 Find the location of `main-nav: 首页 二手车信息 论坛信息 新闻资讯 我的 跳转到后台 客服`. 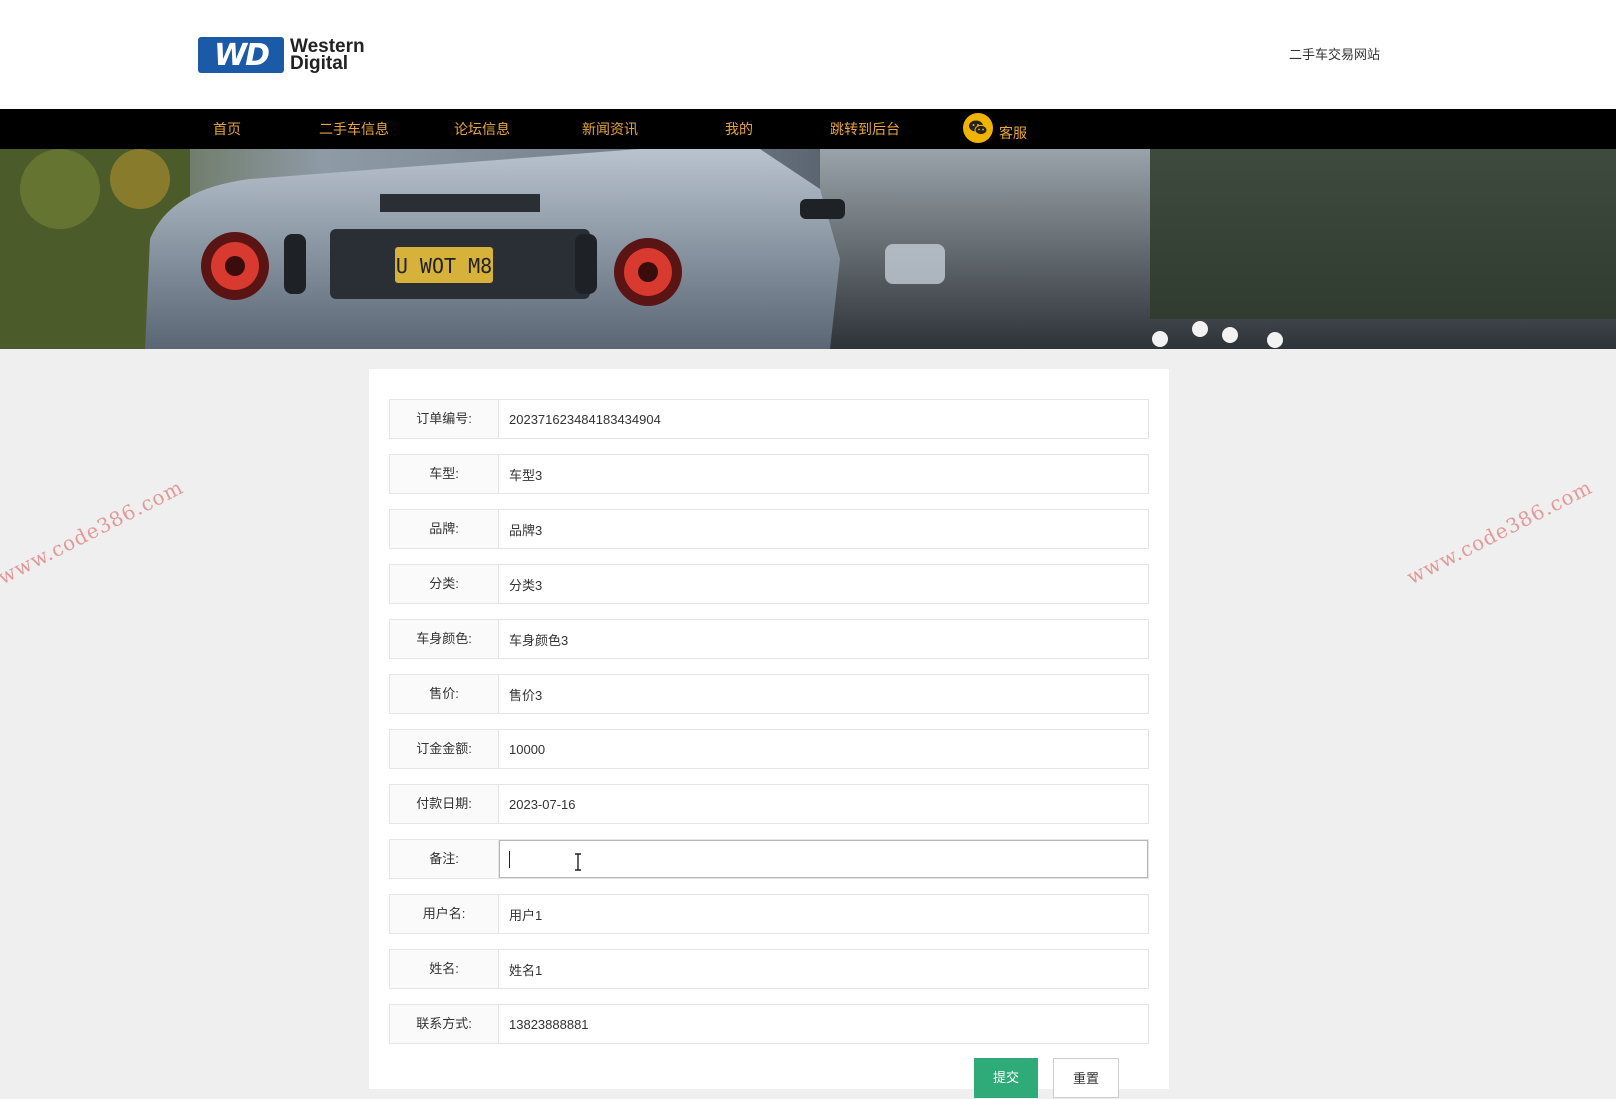

main-nav: 首页 二手车信息 论坛信息 新闻资讯 我的 跳转到后台 客服 is located at coordinates (808, 129).